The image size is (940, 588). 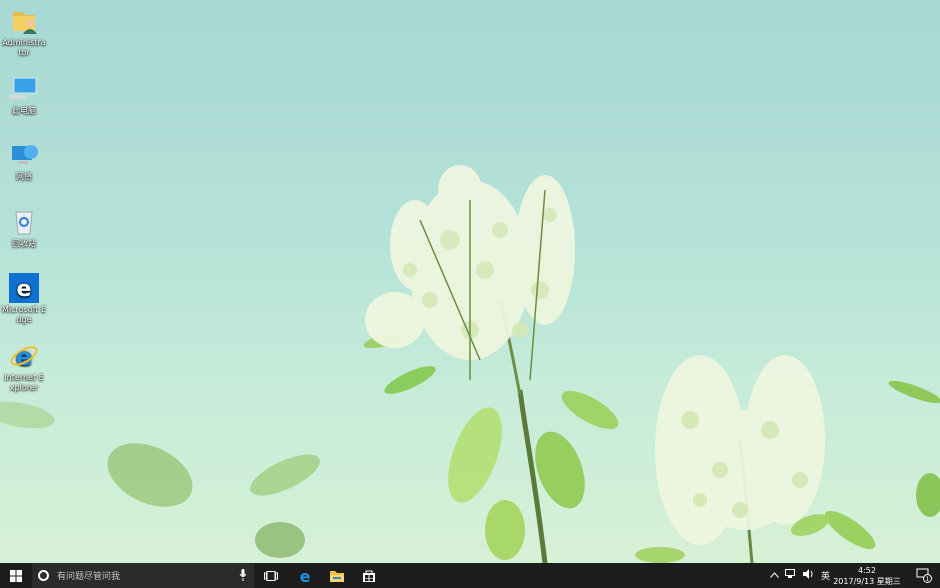 I want to click on chevron-up-icon, so click(x=774, y=576).